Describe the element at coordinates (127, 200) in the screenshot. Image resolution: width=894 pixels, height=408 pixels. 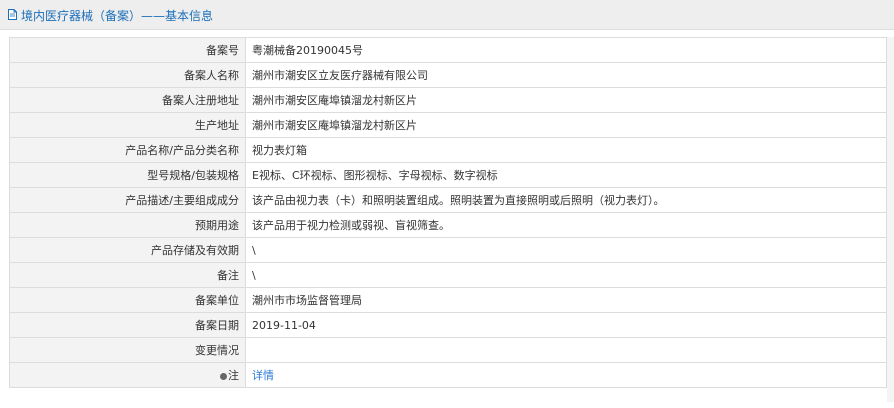
I see `field-label: 产品描述/主要组成成分` at that location.